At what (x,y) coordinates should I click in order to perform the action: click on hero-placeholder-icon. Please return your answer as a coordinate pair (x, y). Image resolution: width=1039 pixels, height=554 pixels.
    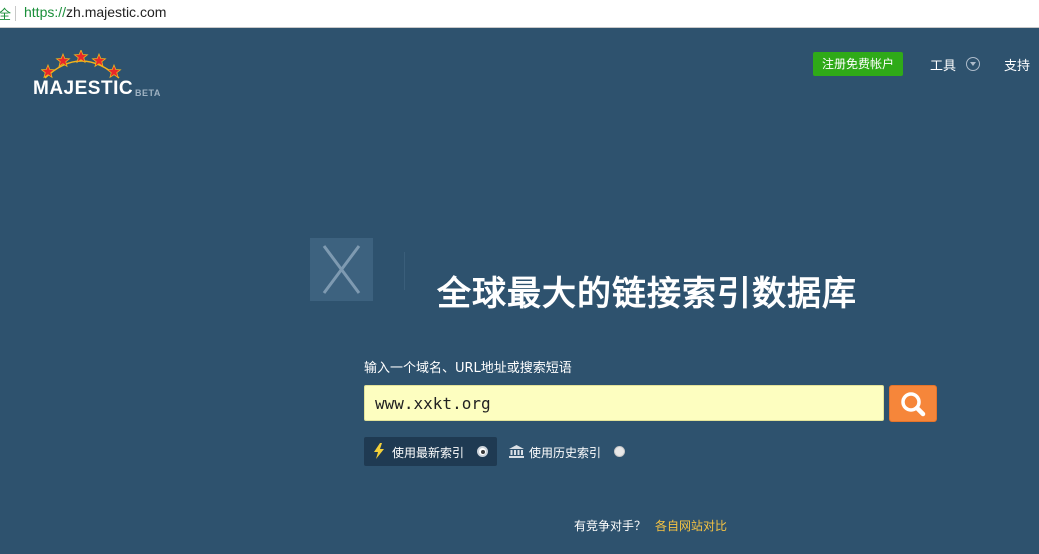
    Looking at the image, I should click on (341, 269).